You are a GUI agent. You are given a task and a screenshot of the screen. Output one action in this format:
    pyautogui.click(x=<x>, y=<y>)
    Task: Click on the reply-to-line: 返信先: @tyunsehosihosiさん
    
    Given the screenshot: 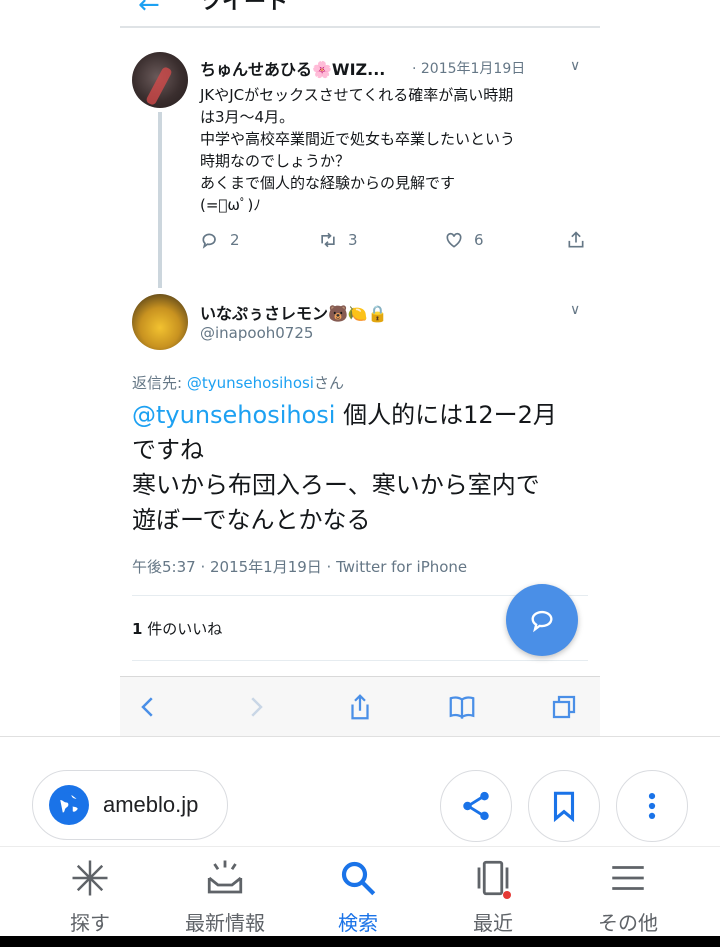 What is the action you would take?
    pyautogui.click(x=238, y=382)
    